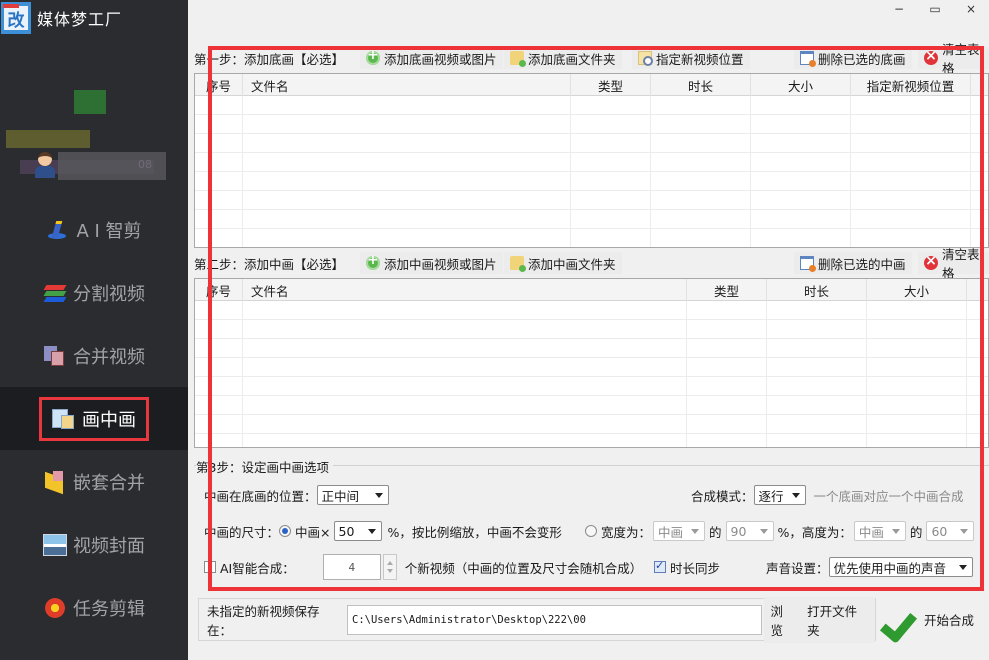  I want to click on custom-size-radio, so click(591, 531).